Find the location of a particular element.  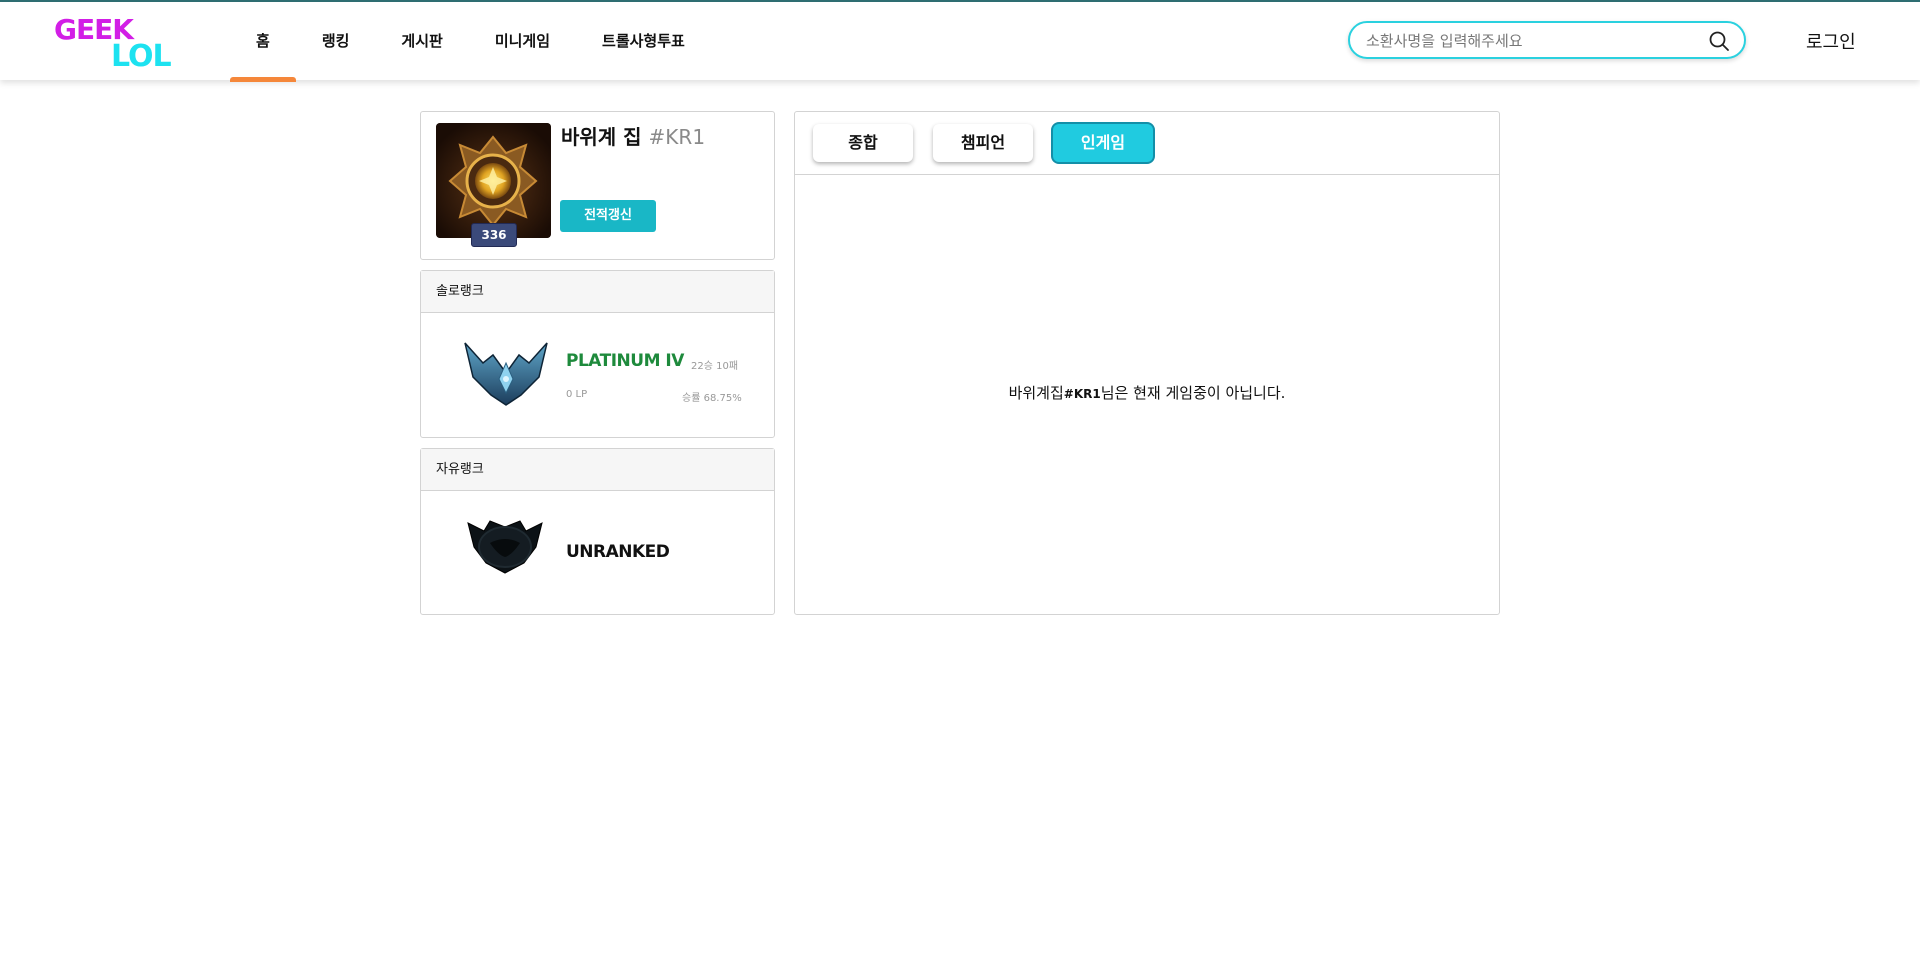

solo-rank-card: 솔로랭크 PLATINUM IV 22승 10패 0 LP 승률 68.75% is located at coordinates (597, 354).